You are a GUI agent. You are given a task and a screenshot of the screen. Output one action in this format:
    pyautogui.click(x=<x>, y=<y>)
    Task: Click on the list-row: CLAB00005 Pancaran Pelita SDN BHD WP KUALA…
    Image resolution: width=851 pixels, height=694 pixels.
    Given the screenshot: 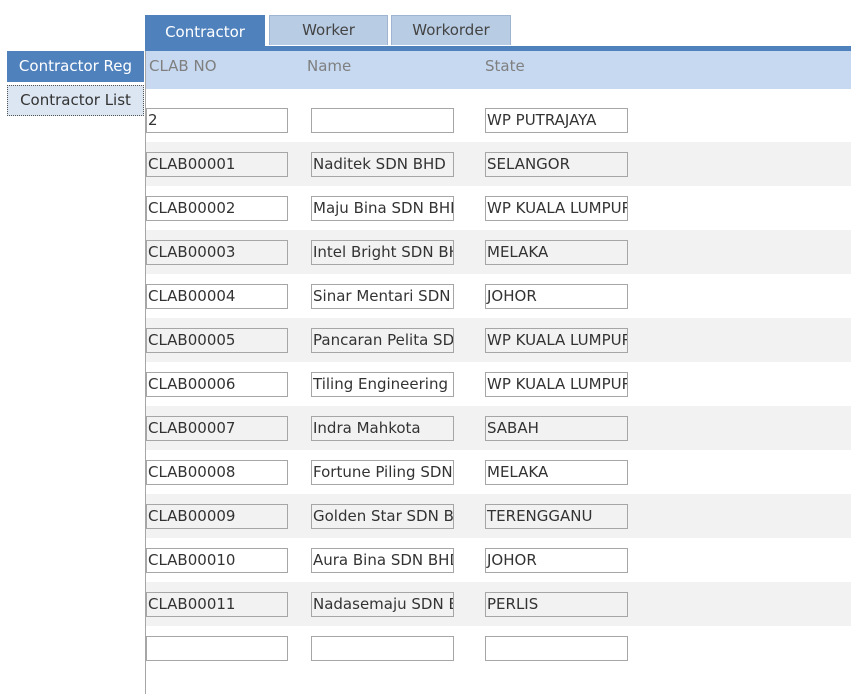 What is the action you would take?
    pyautogui.click(x=498, y=340)
    